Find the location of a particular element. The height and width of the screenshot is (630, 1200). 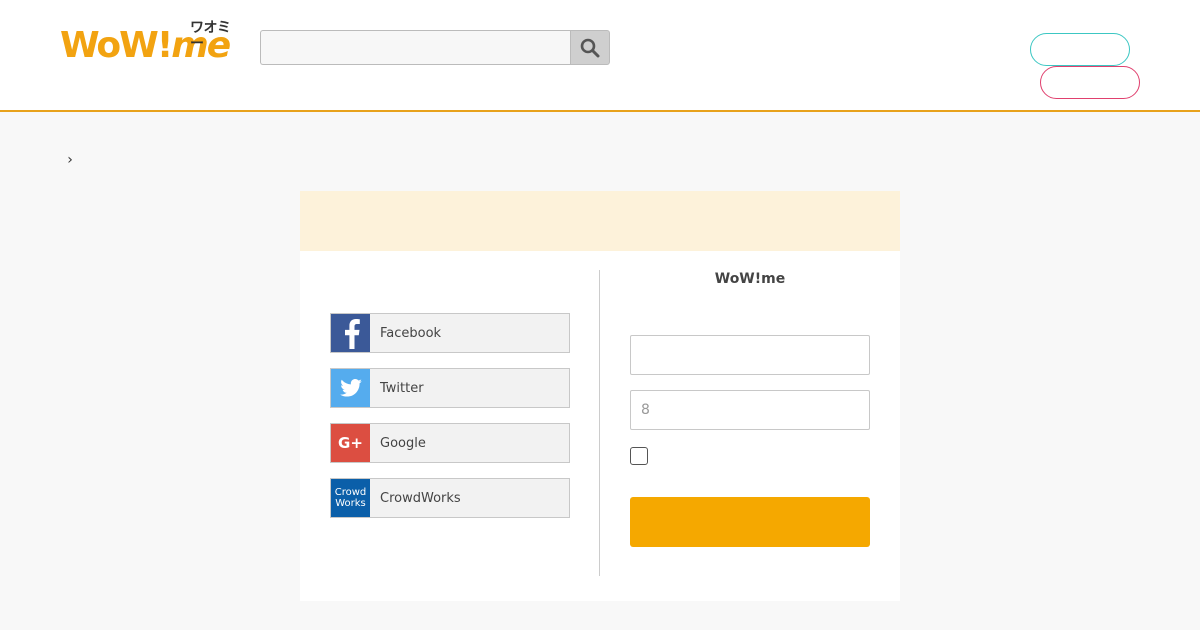

email-field is located at coordinates (750, 355).